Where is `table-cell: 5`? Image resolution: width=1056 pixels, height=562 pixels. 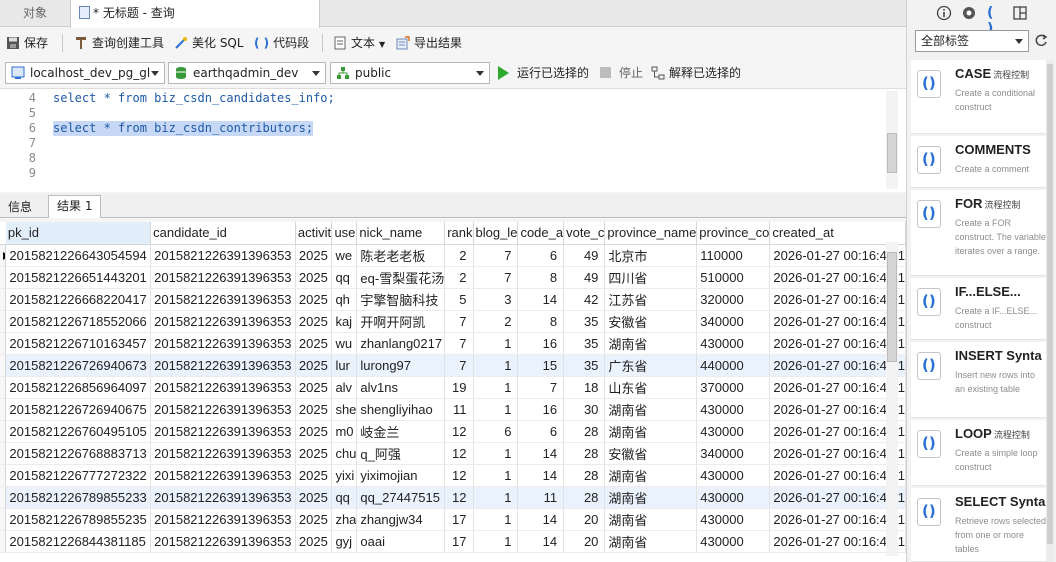
table-cell: 5 is located at coordinates (459, 299).